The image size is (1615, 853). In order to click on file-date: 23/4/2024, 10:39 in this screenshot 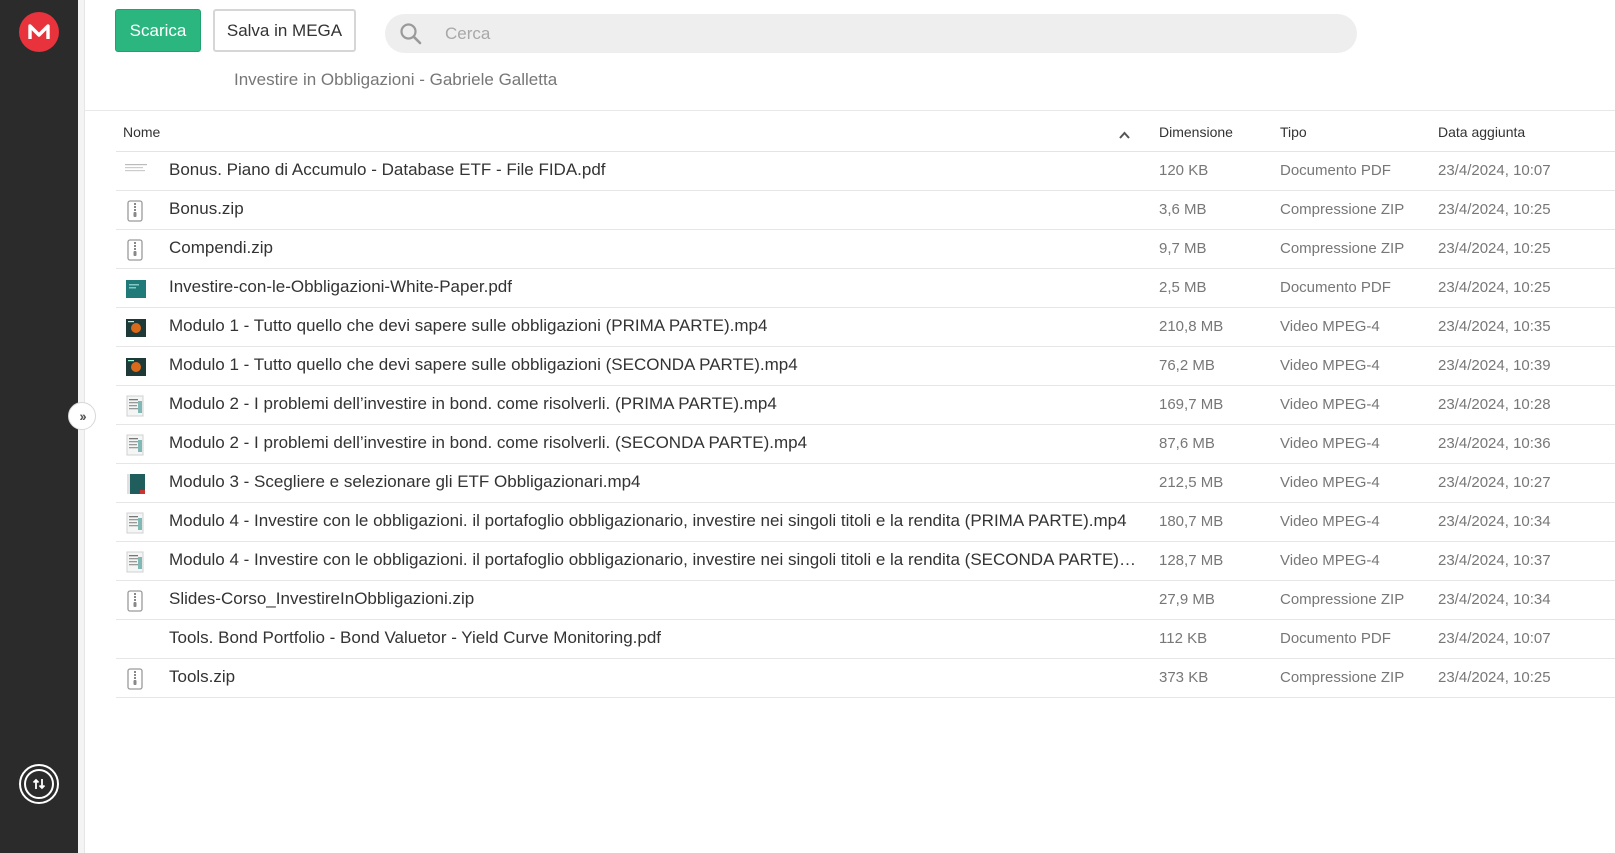, I will do `click(1494, 365)`.